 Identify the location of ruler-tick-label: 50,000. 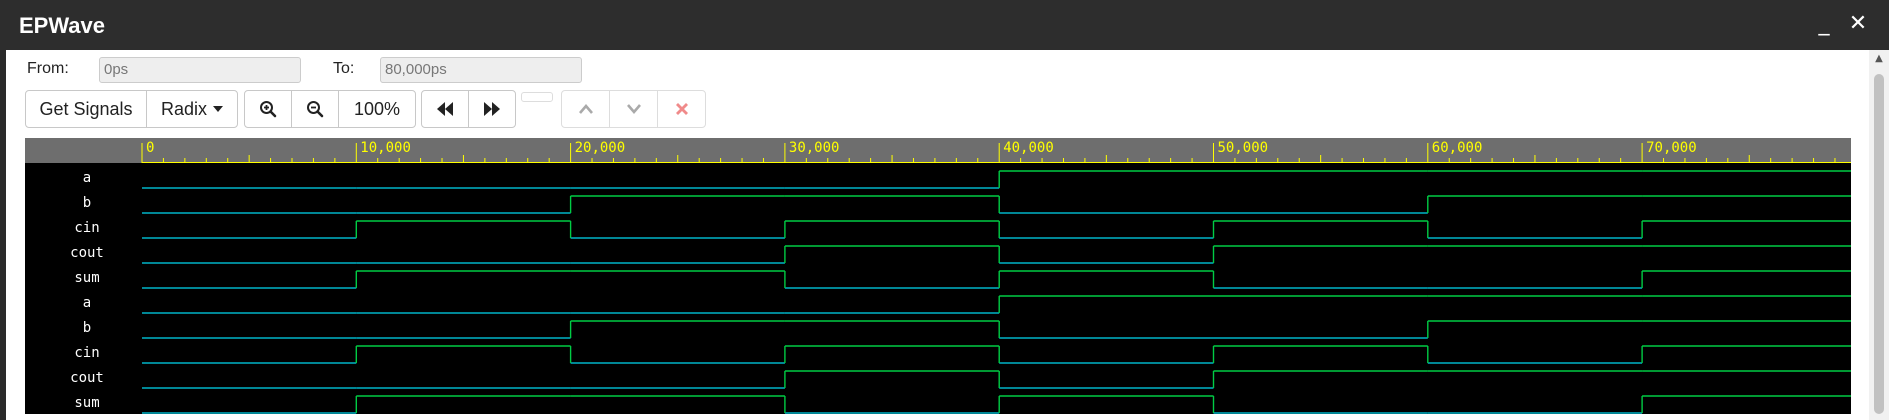
(1243, 148).